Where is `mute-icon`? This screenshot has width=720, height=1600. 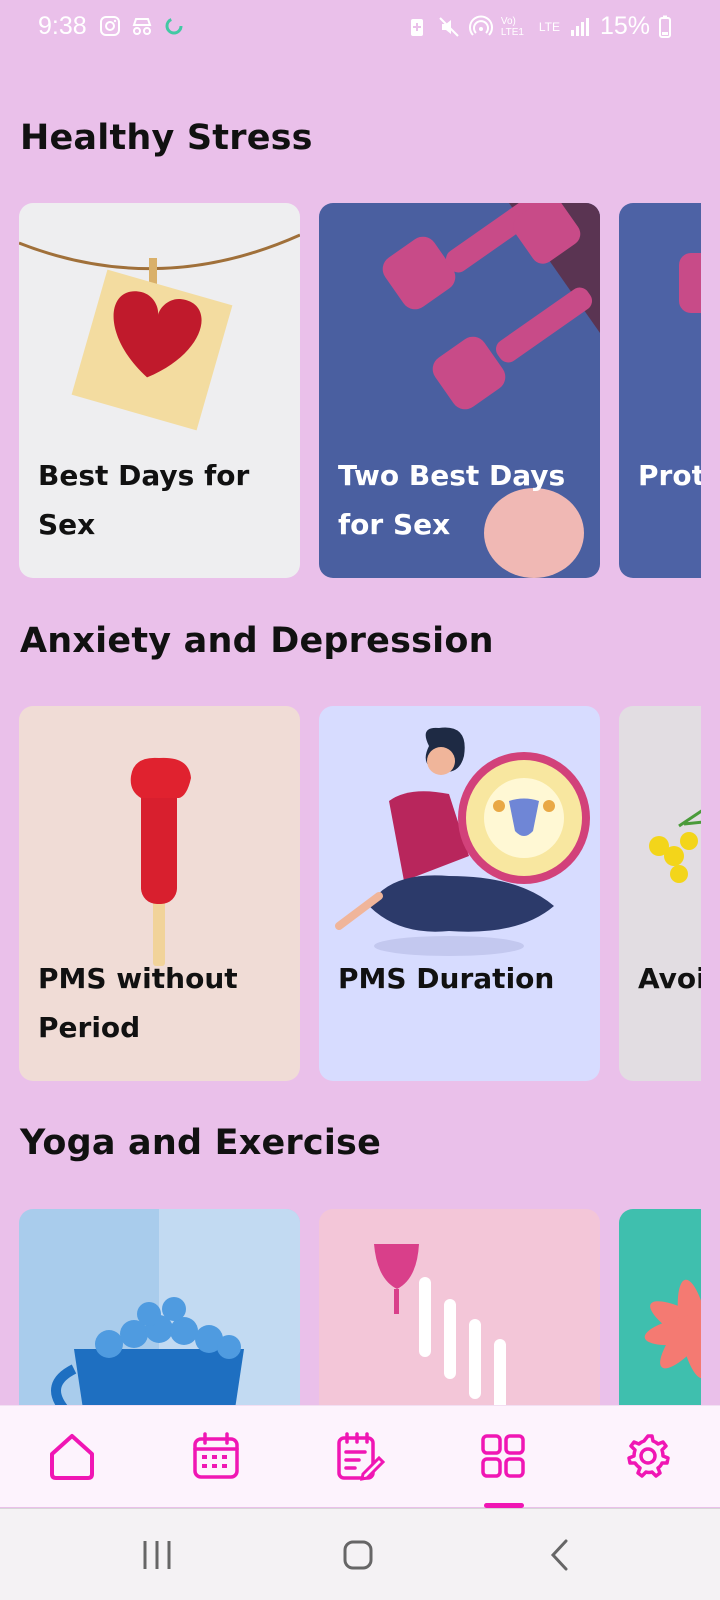 mute-icon is located at coordinates (449, 26).